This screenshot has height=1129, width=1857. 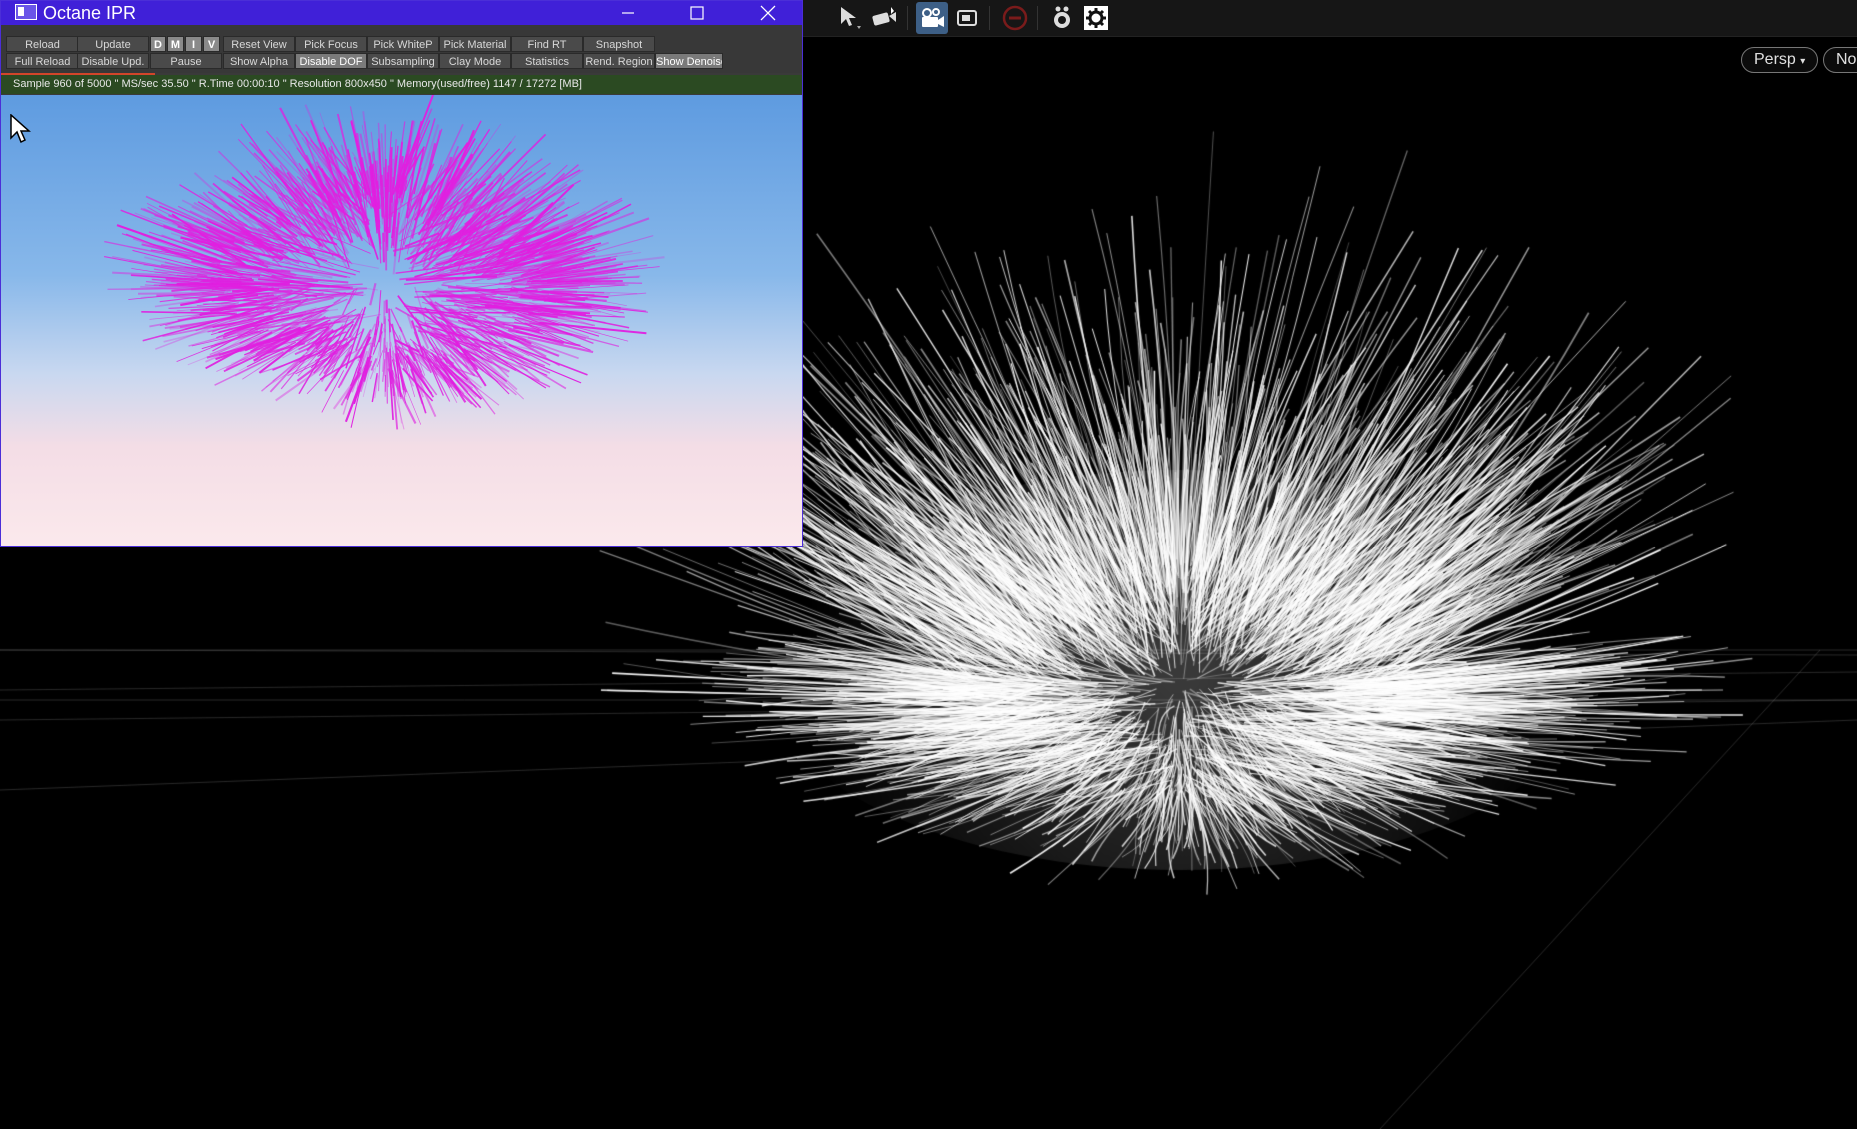 What do you see at coordinates (211, 44) in the screenshot?
I see `v-toggle-button: V` at bounding box center [211, 44].